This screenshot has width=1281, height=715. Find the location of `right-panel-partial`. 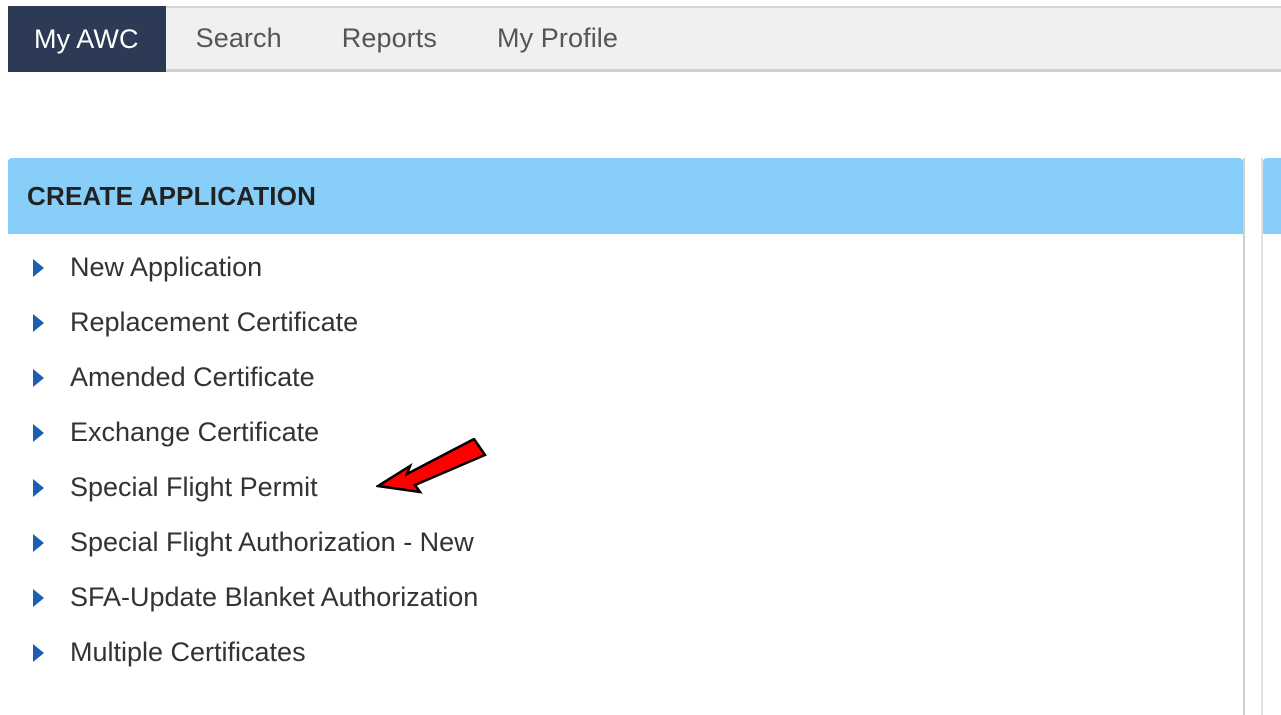

right-panel-partial is located at coordinates (1271, 436).